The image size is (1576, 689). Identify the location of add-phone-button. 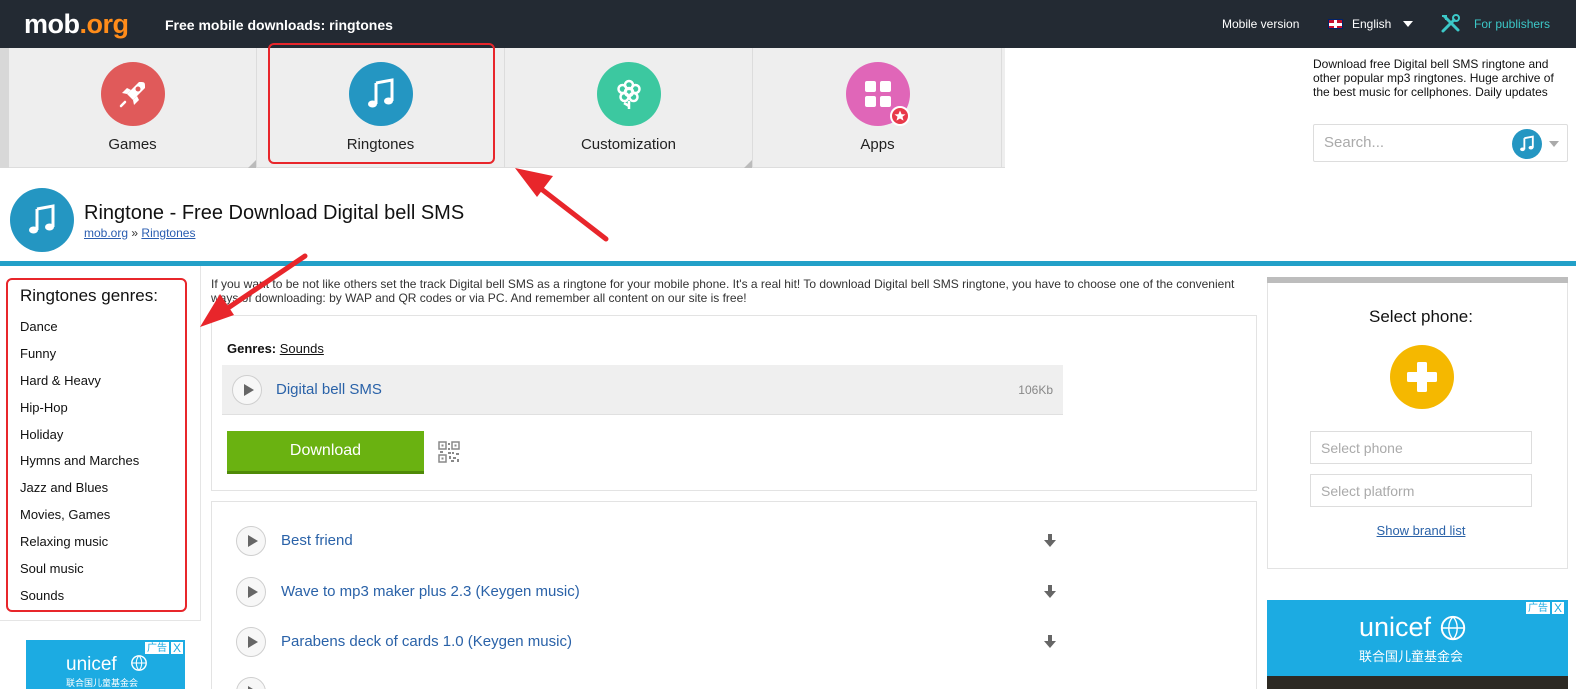
(1422, 377).